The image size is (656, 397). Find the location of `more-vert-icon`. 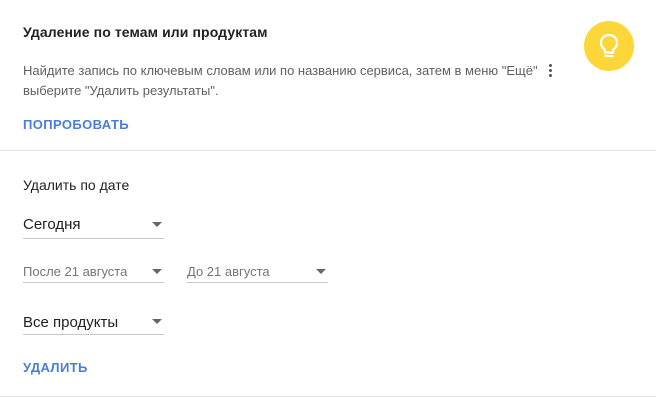

more-vert-icon is located at coordinates (550, 70).